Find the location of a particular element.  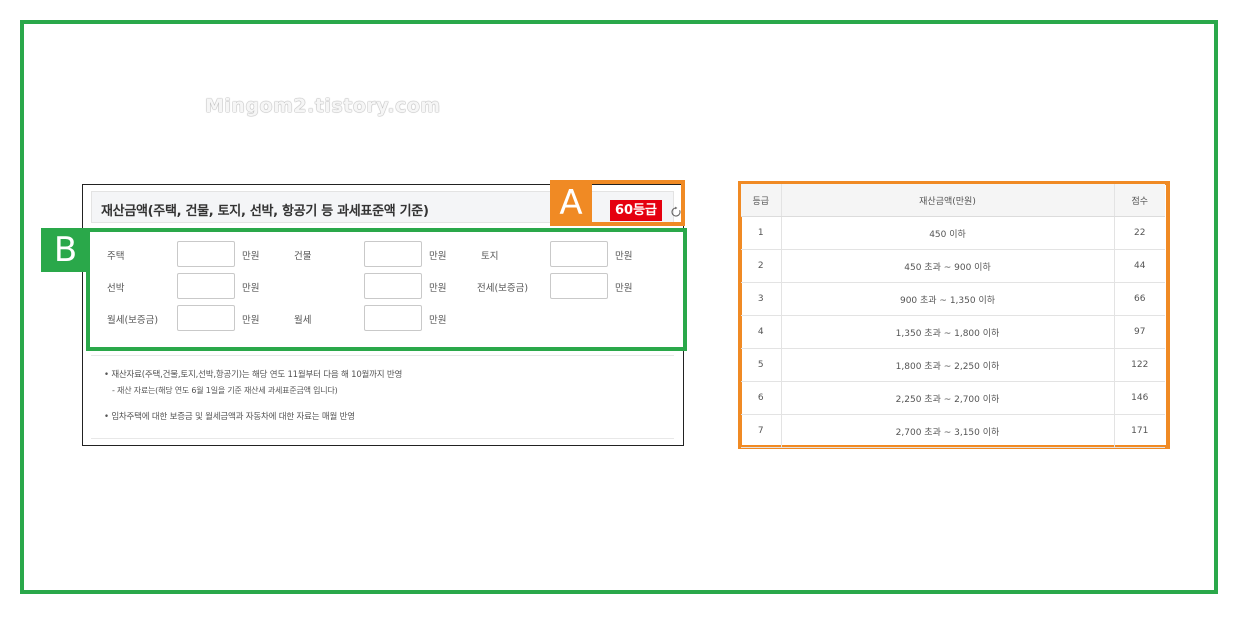

table-header-row: 등급 재산금액(만원) 점수 is located at coordinates (953, 200).